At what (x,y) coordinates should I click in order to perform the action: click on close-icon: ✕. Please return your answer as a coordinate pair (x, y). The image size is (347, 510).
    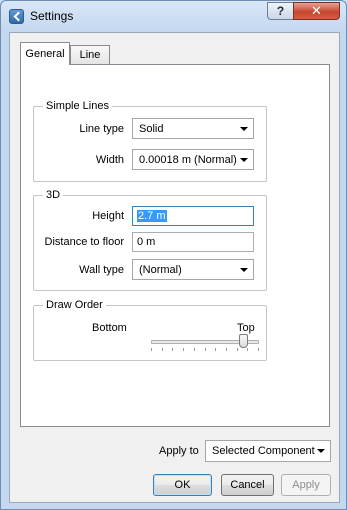
    Looking at the image, I should click on (316, 10).